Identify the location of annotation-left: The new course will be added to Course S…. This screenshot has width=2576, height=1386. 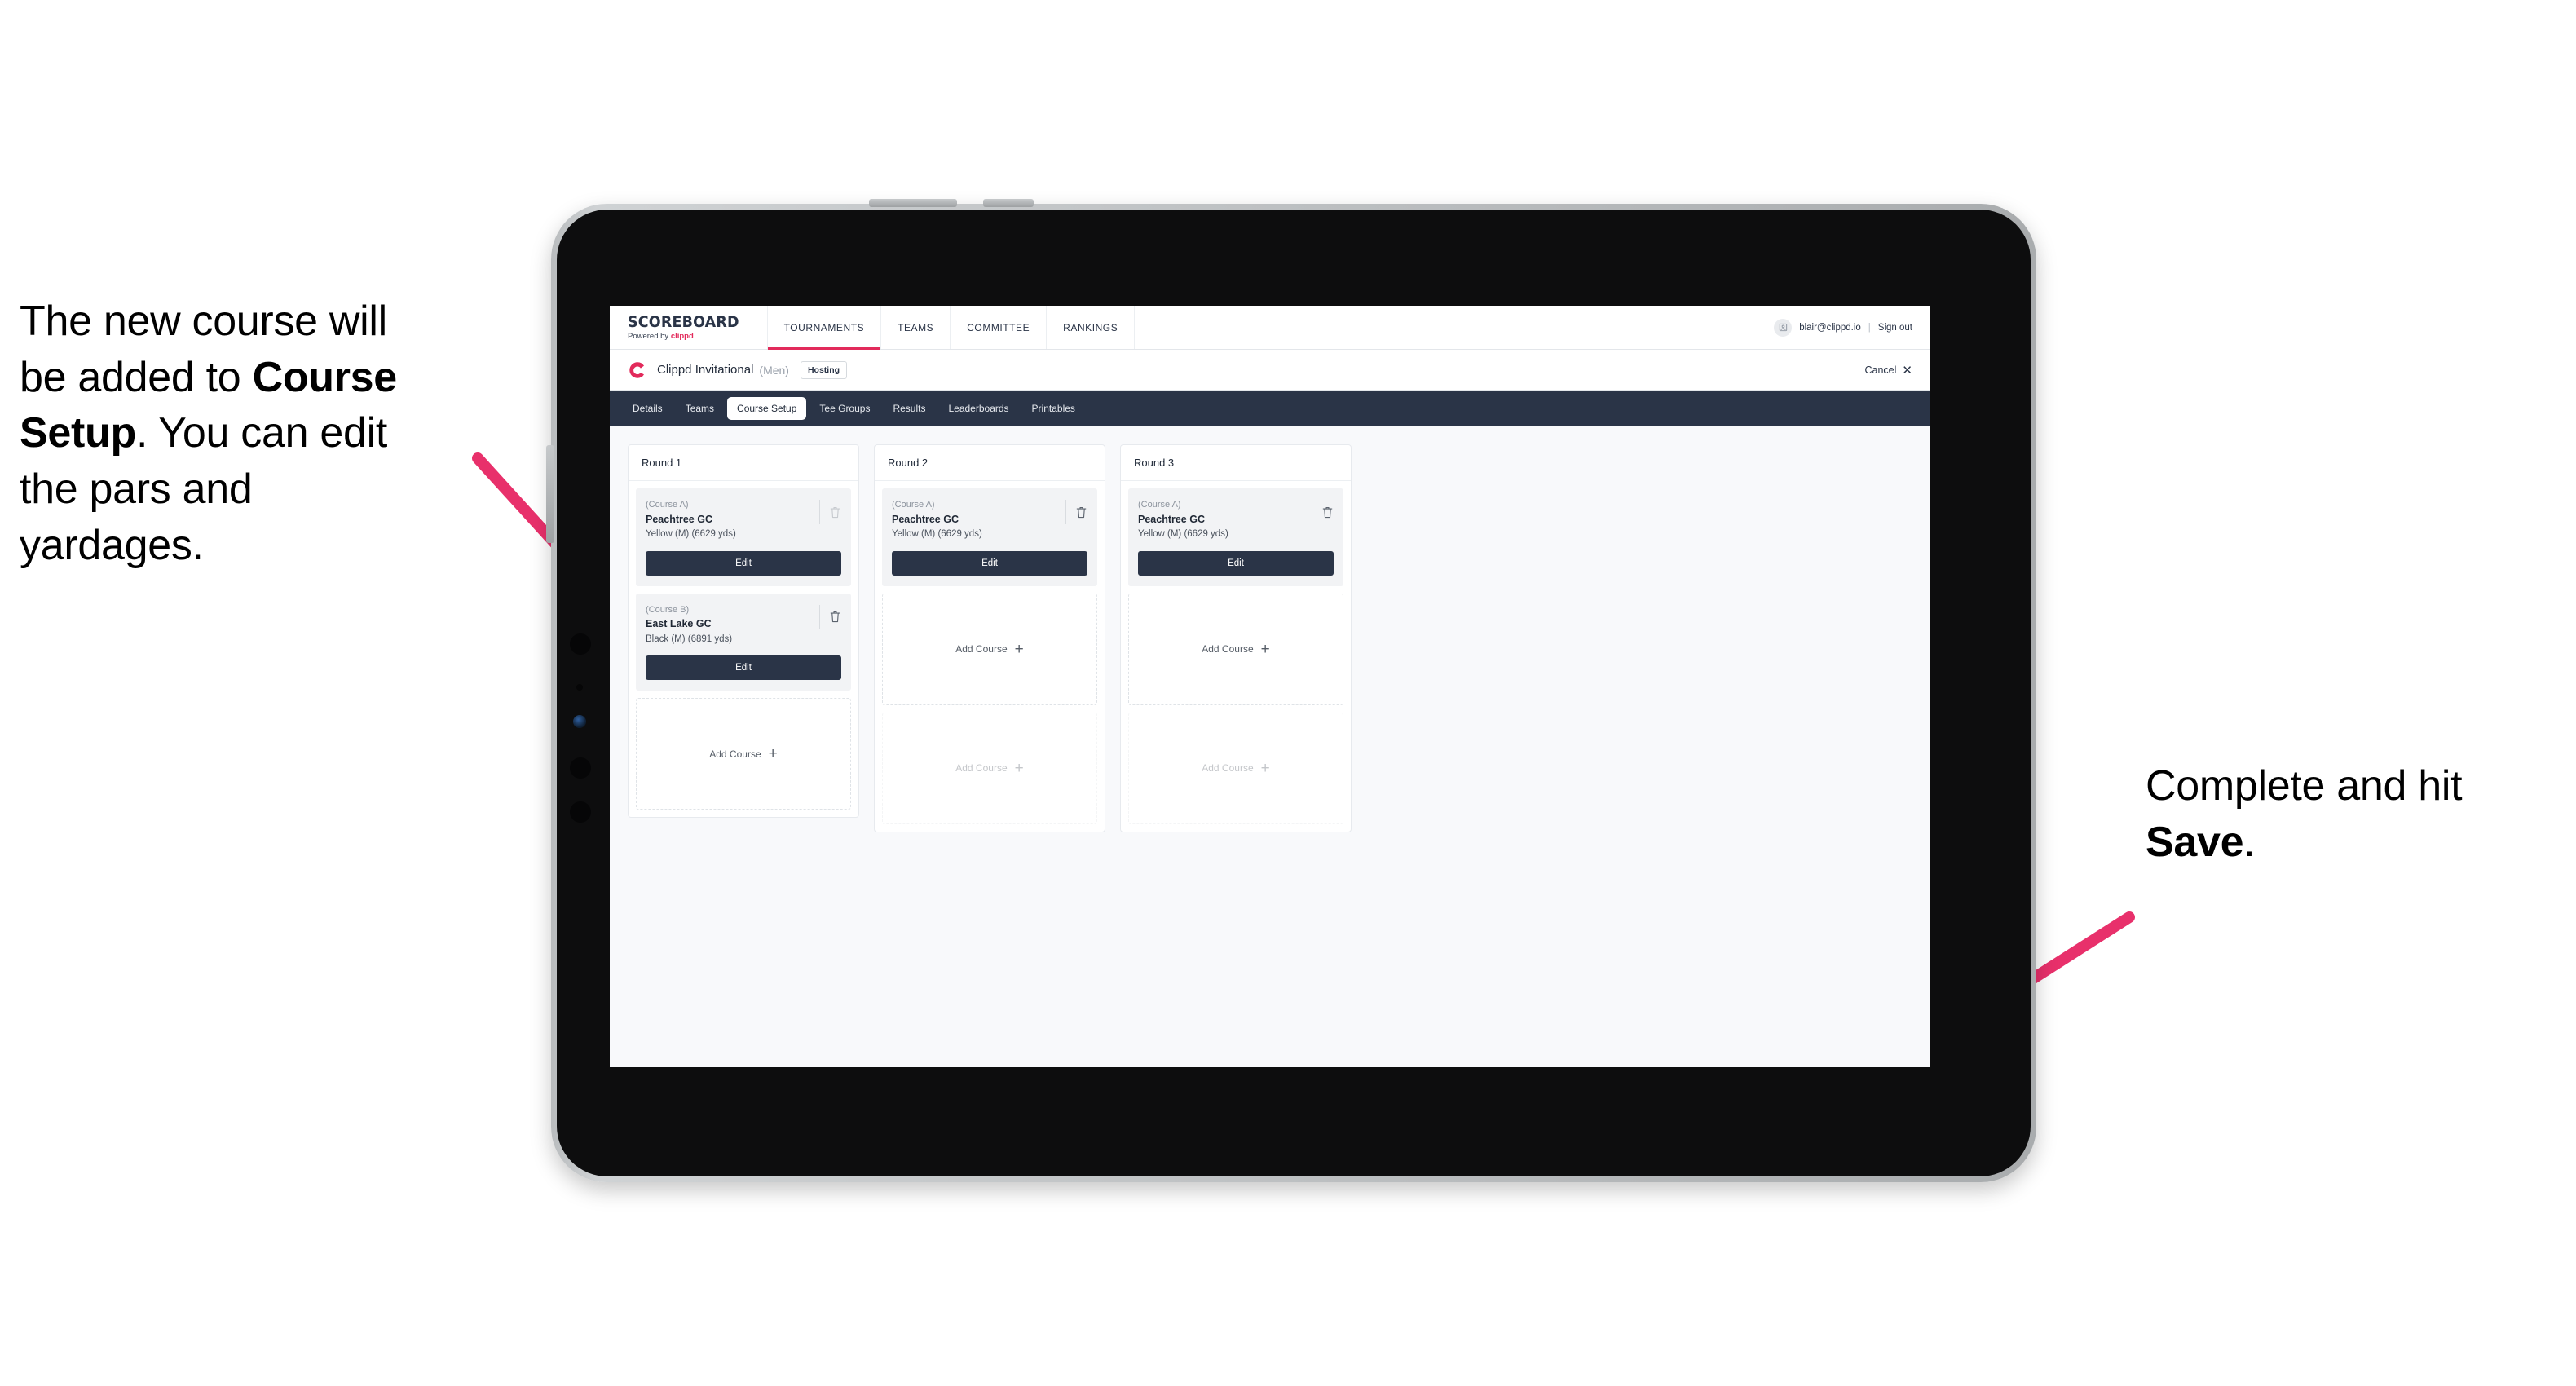
(227, 433).